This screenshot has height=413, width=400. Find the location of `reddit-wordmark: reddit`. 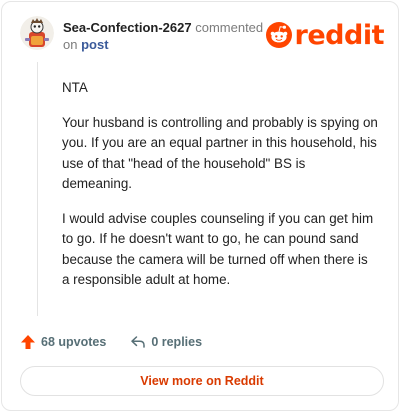

reddit-wordmark: reddit is located at coordinates (339, 35).